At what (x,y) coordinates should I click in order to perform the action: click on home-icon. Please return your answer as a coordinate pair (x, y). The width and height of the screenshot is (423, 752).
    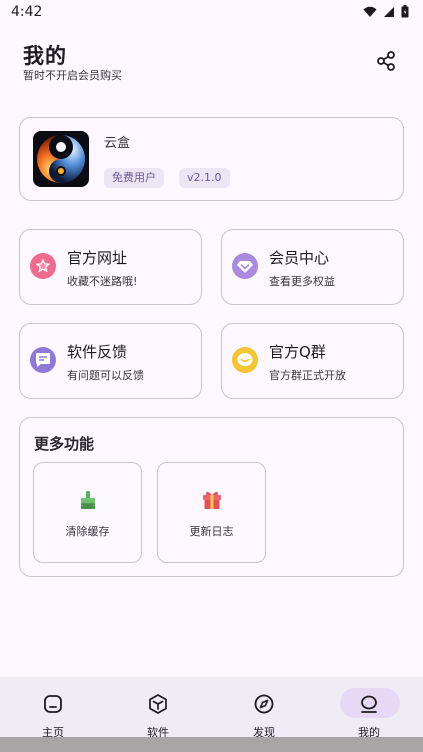
    Looking at the image, I should click on (53, 704).